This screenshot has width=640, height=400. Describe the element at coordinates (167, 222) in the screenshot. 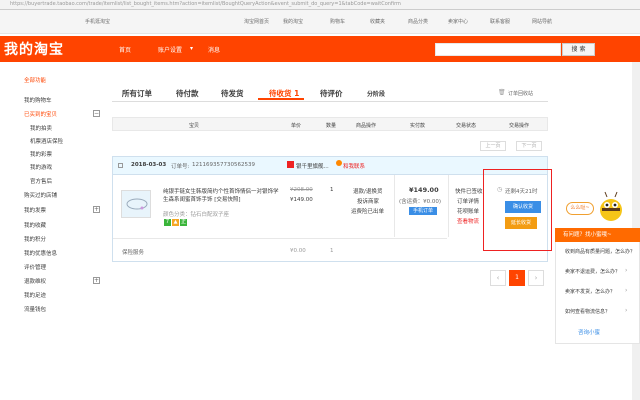

I see `guarantee-badge-icon: 7` at that location.